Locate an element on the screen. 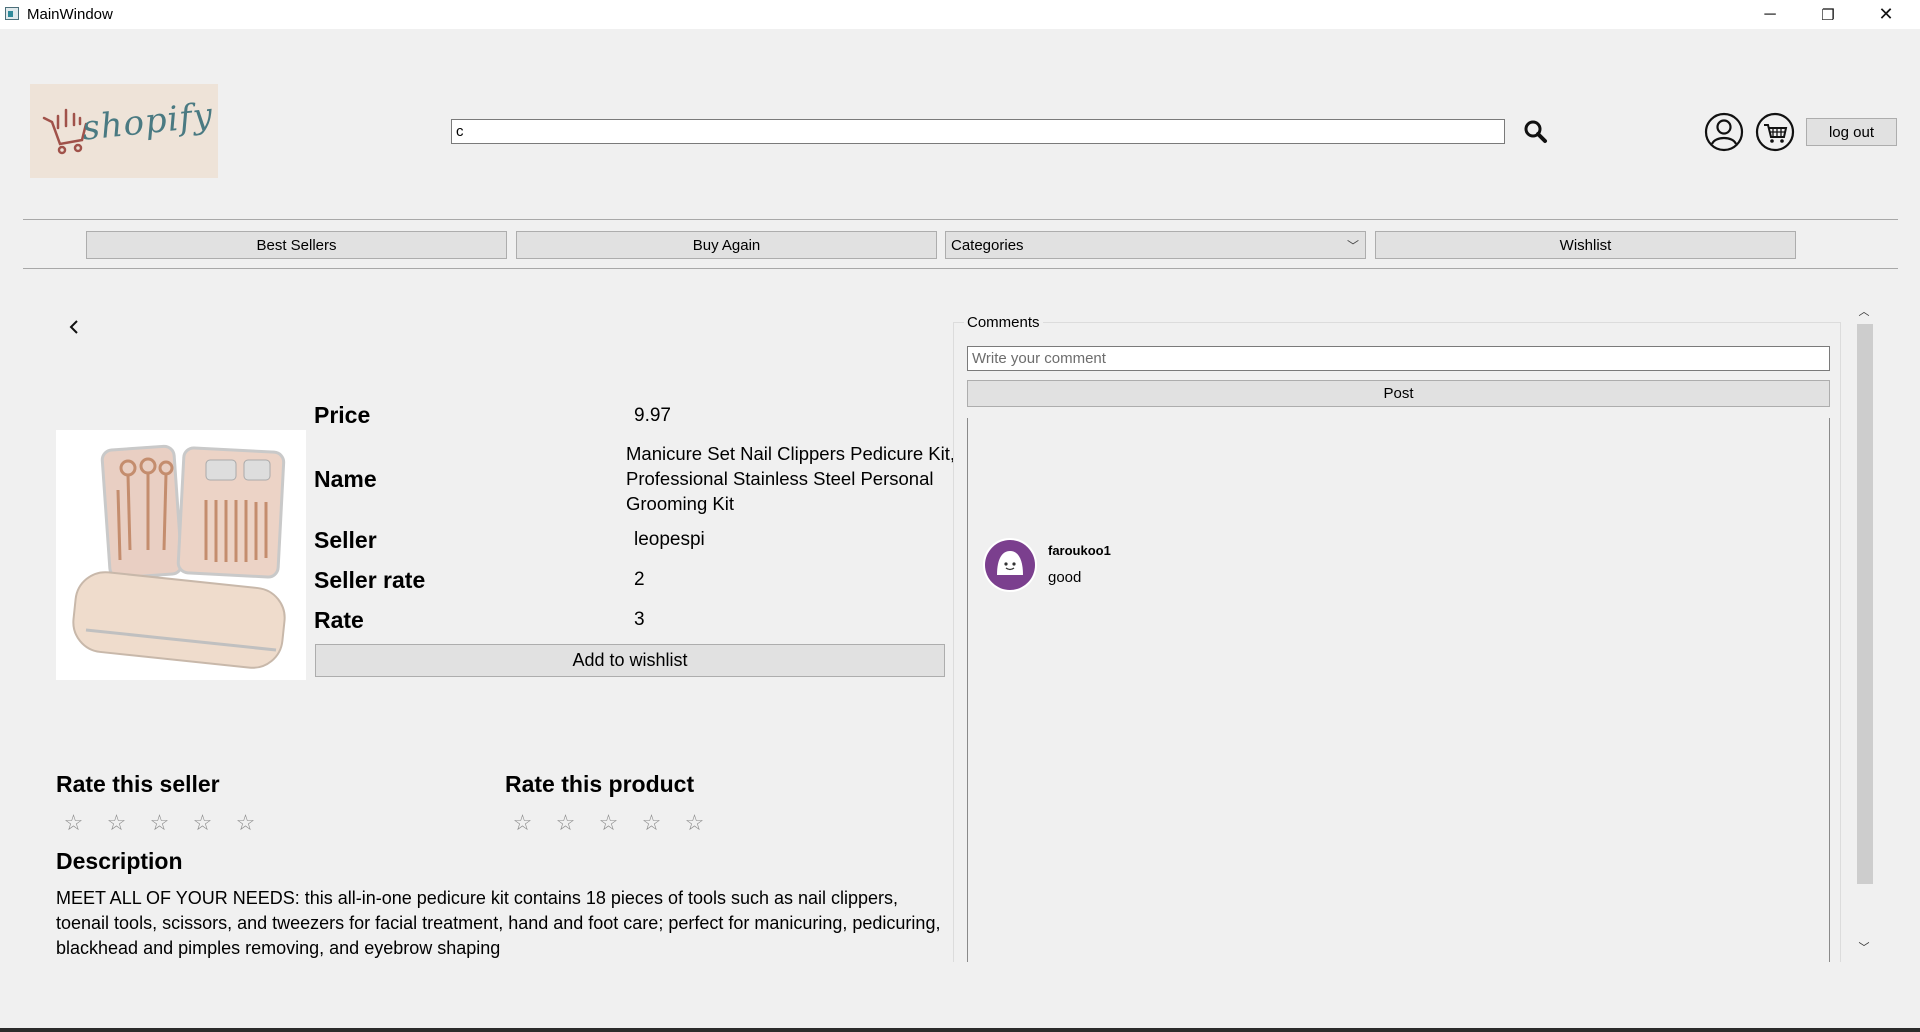  name-label: Name is located at coordinates (345, 479).